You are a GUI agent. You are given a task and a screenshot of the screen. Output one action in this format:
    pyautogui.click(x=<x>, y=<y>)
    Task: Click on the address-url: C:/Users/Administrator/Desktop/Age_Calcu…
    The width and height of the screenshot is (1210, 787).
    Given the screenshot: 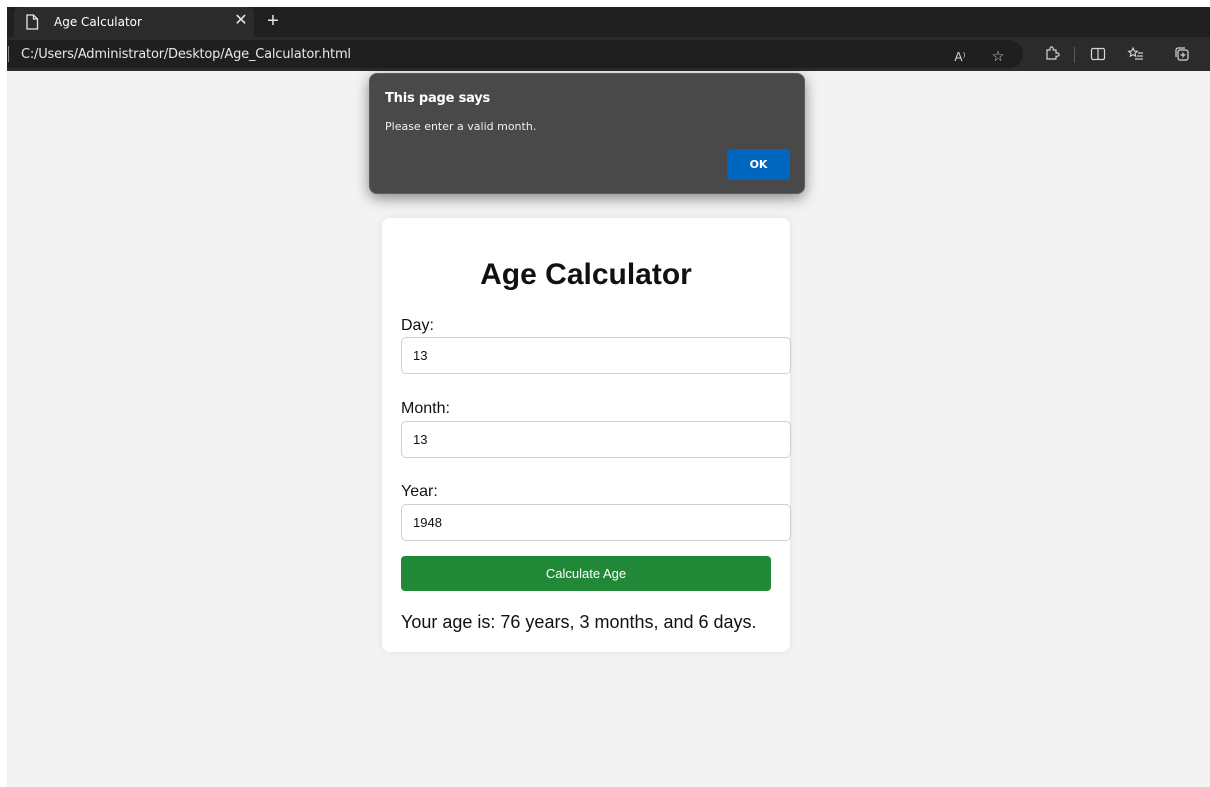 What is the action you would take?
    pyautogui.click(x=186, y=54)
    